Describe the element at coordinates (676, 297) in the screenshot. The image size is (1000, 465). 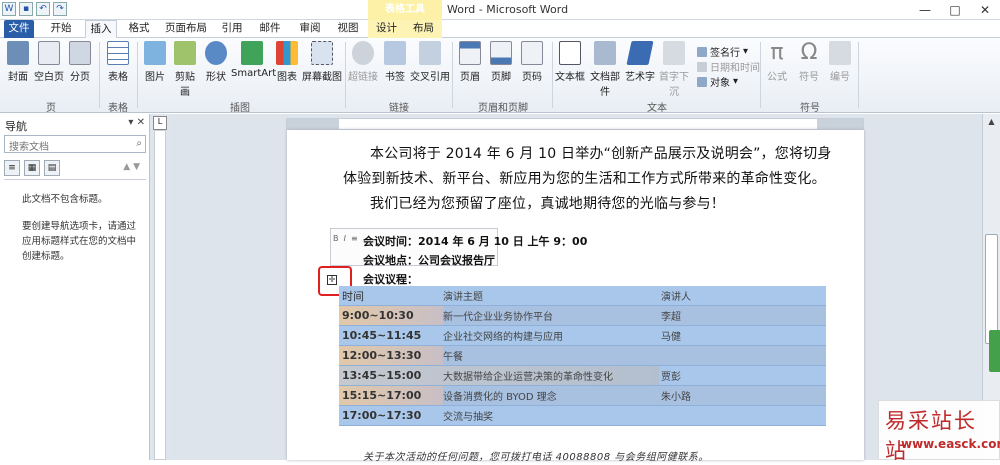
I see `header-speaker: 演讲人` at that location.